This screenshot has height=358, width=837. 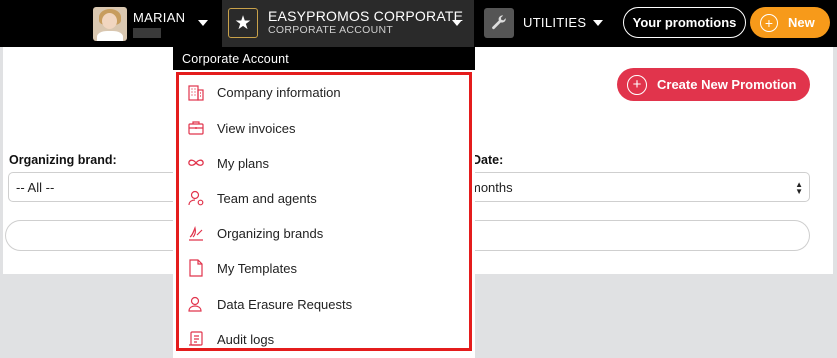 What do you see at coordinates (488, 160) in the screenshot?
I see `date-label: Date:` at bounding box center [488, 160].